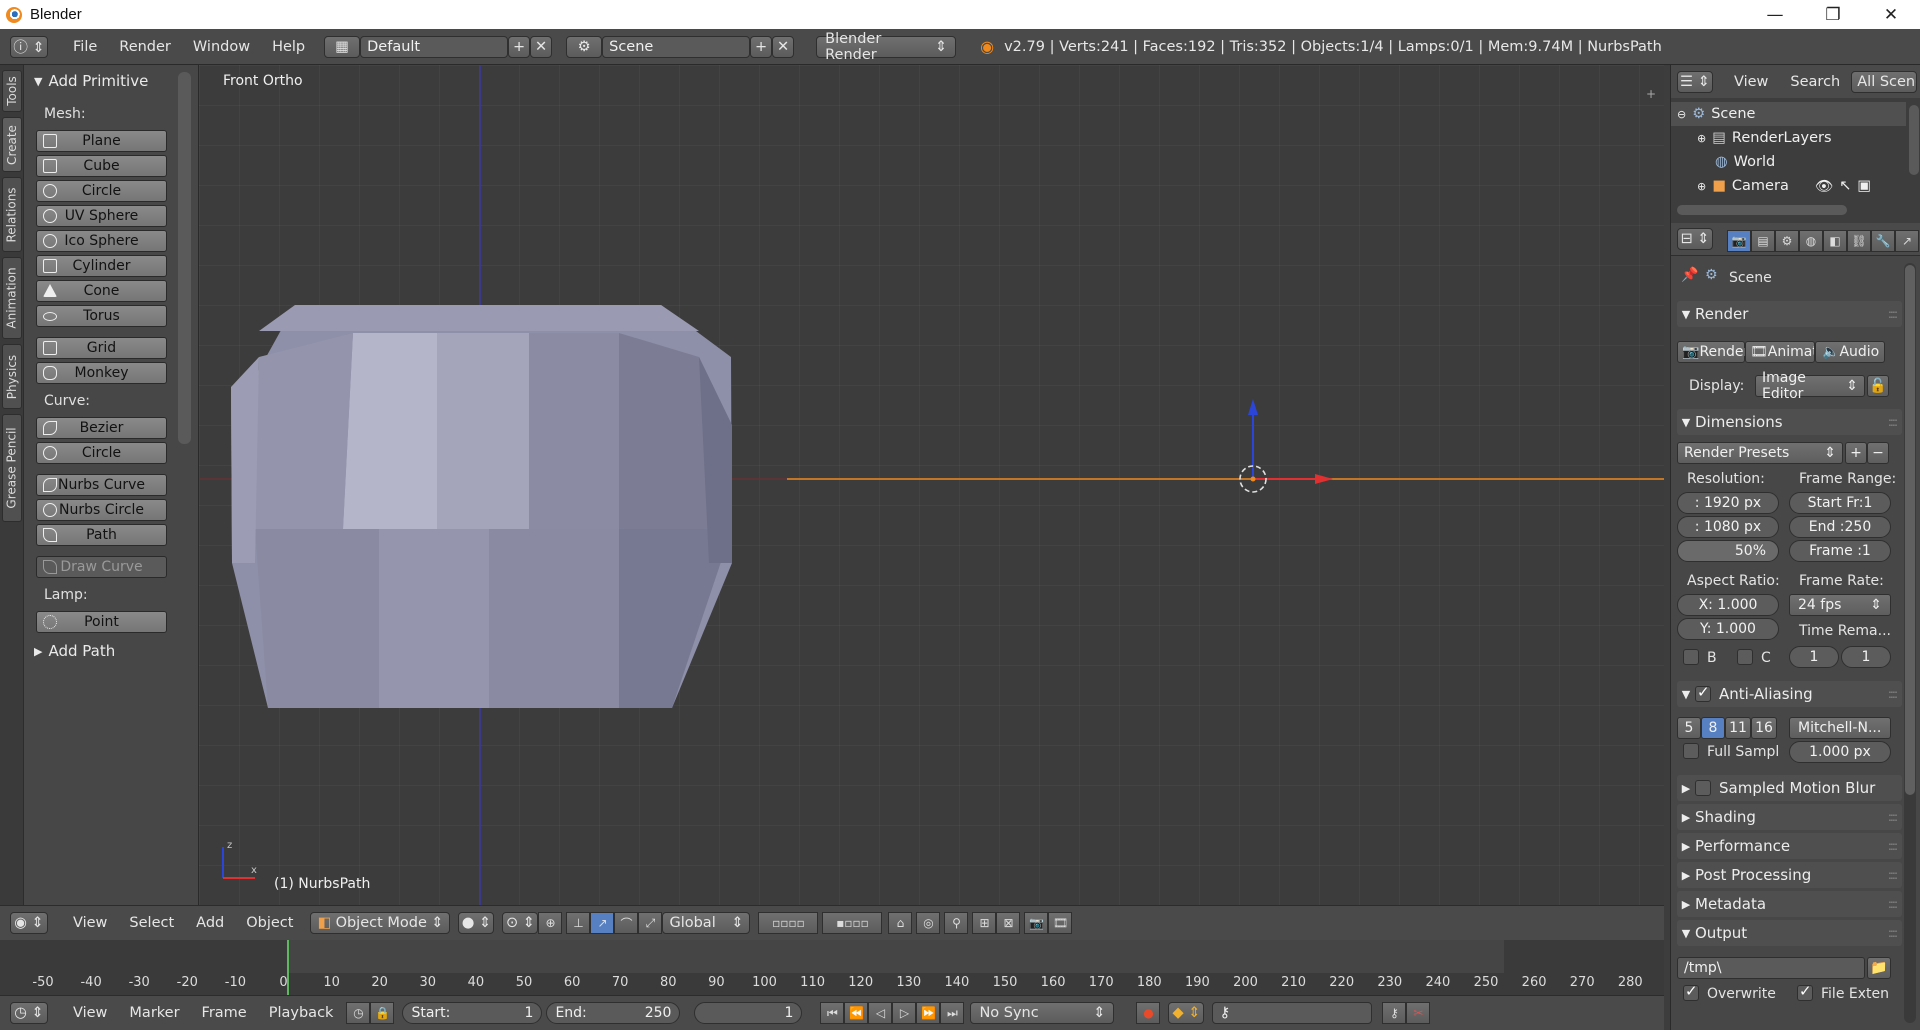 The image size is (1920, 1030). I want to click on tab-grease-pencil: Grease Pencil, so click(12, 468).